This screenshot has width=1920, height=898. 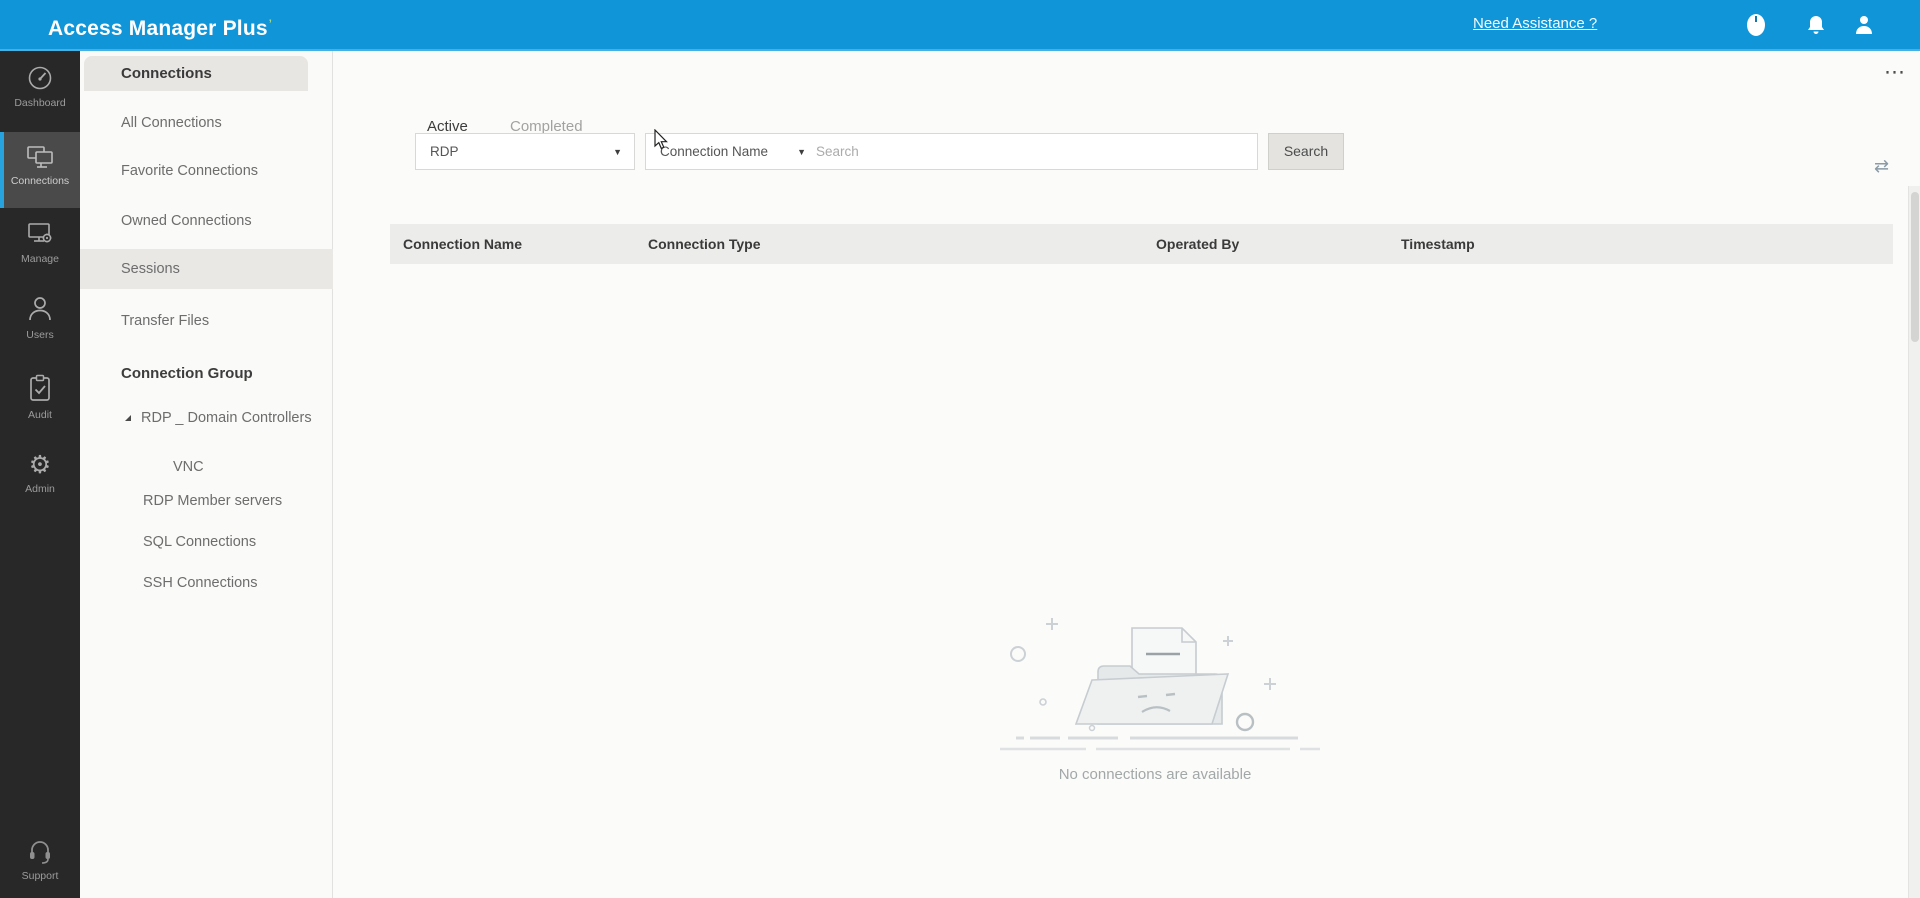 What do you see at coordinates (40, 233) in the screenshot?
I see `monitor-gear-icon` at bounding box center [40, 233].